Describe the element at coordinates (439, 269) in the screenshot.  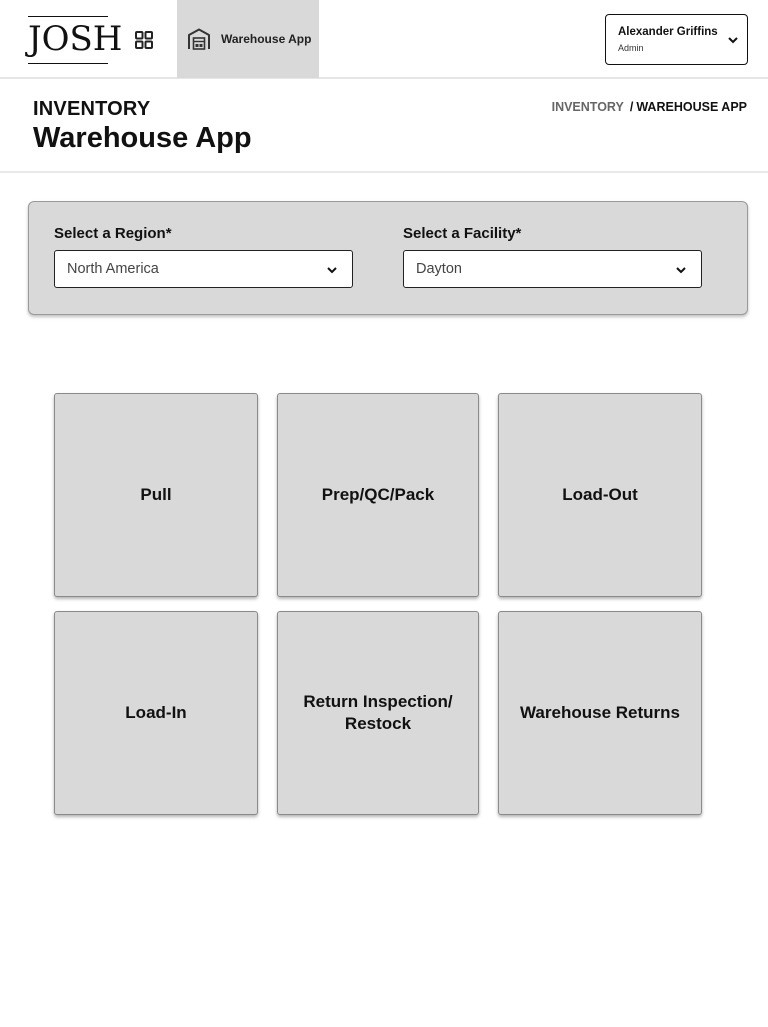
I see `facility-select-value: Dayton` at that location.